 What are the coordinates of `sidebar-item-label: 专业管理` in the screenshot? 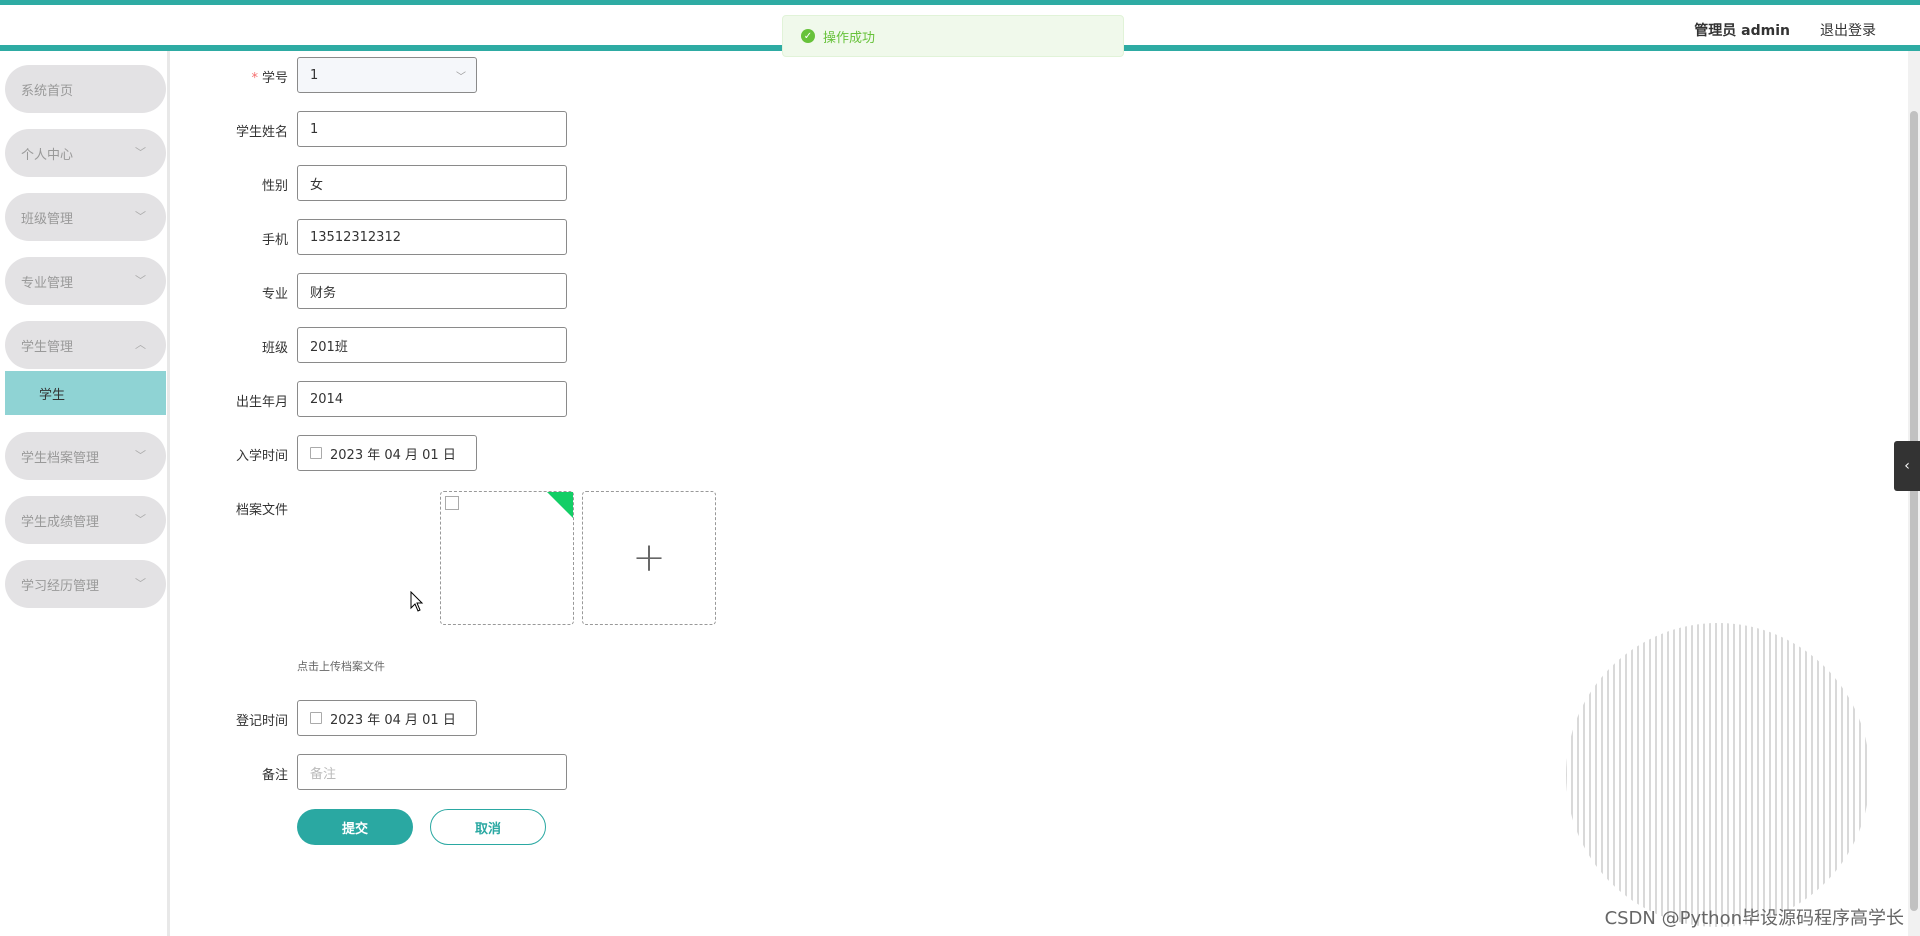 It's located at (47, 283).